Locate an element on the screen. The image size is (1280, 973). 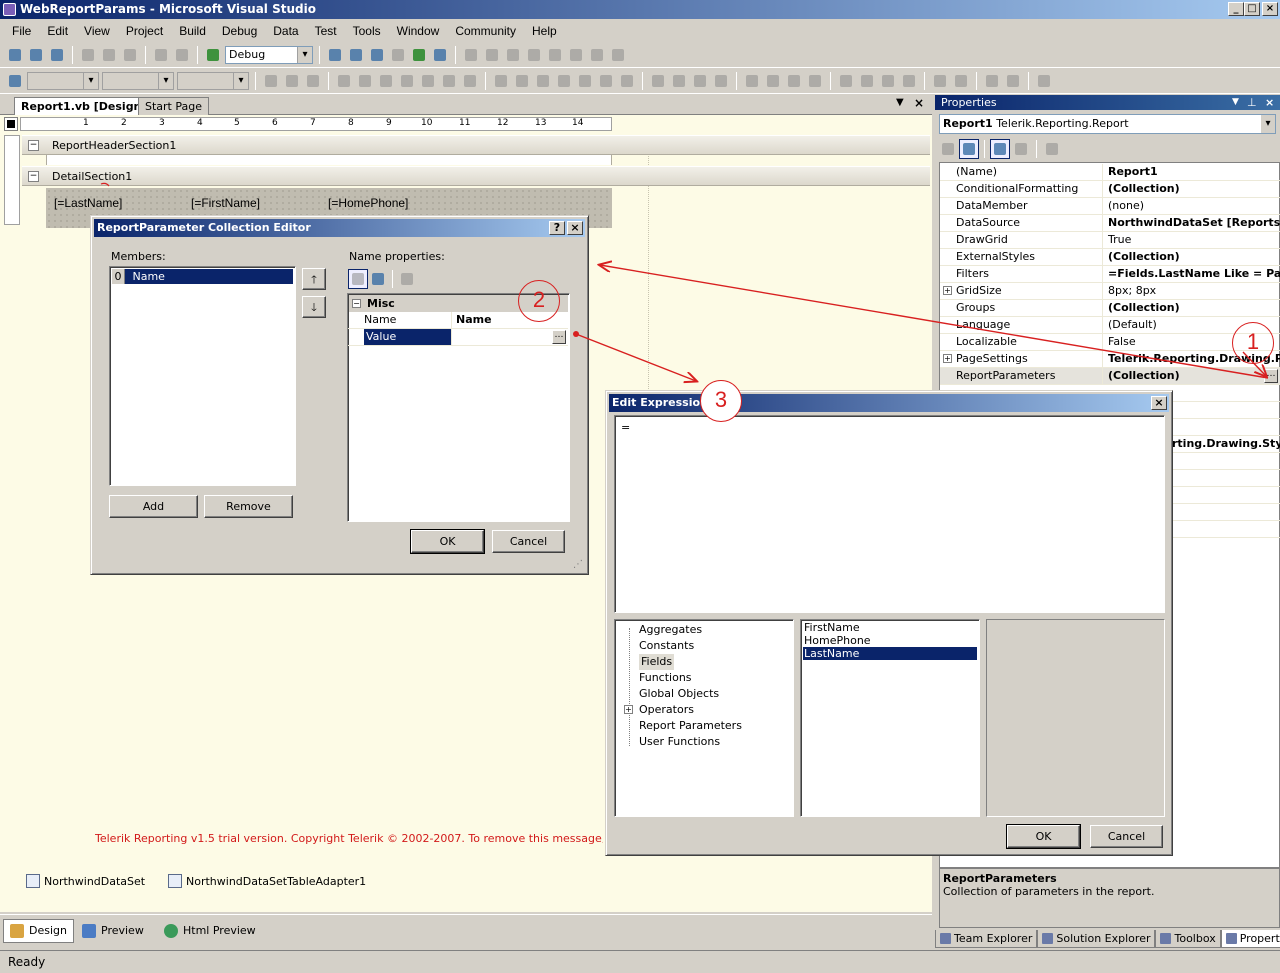
tab-toolbox: Toolbox is located at coordinates (1188, 939).